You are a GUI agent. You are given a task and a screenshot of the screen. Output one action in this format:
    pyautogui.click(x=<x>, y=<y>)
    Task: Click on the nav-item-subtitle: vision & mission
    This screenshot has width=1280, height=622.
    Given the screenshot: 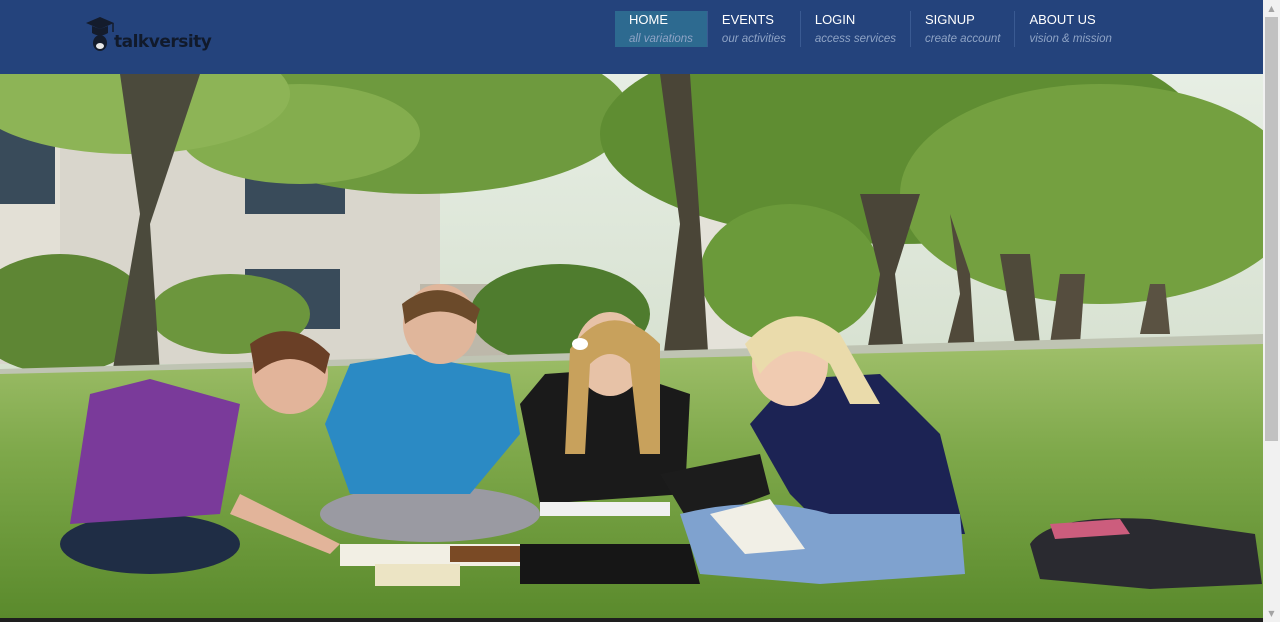 What is the action you would take?
    pyautogui.click(x=1070, y=39)
    